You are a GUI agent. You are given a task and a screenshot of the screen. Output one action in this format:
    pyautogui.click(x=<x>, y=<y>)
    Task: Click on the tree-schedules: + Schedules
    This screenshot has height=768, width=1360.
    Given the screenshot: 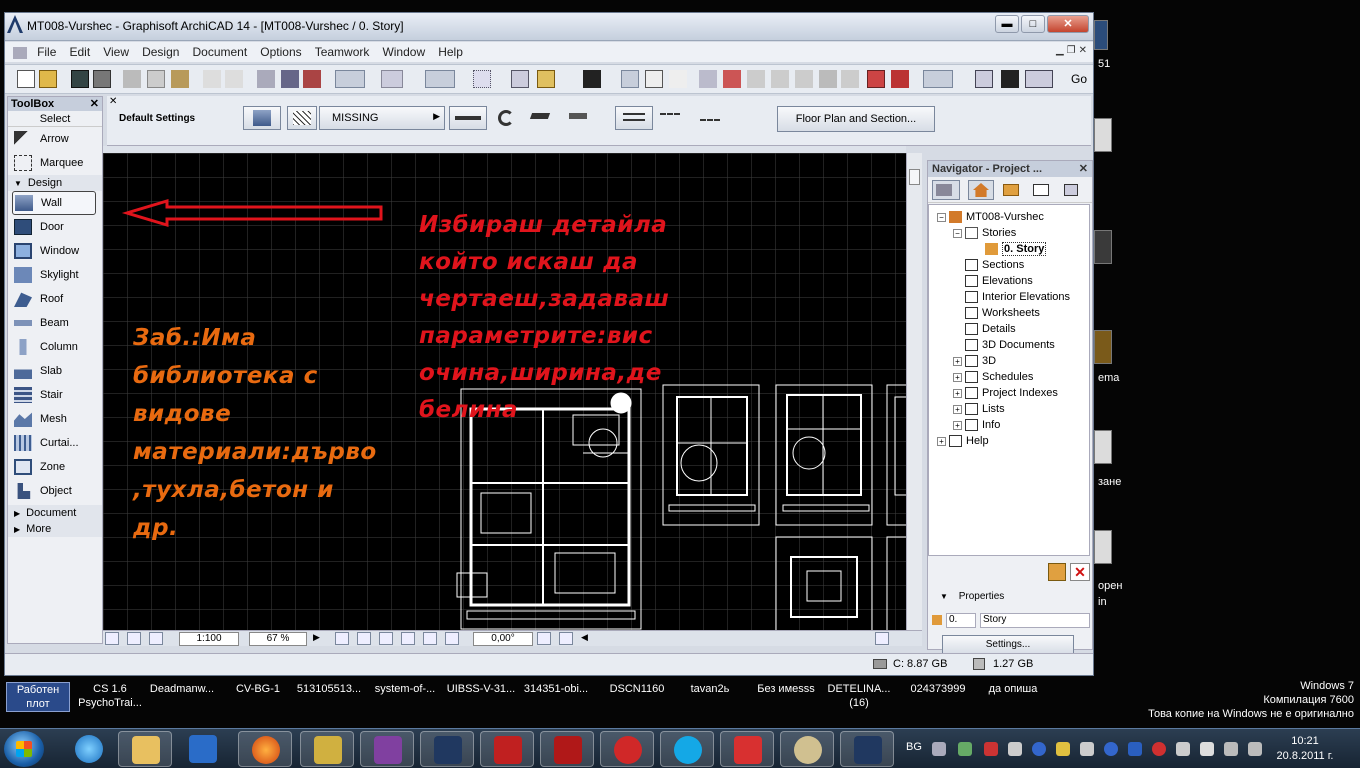 What is the action you would take?
    pyautogui.click(x=993, y=377)
    